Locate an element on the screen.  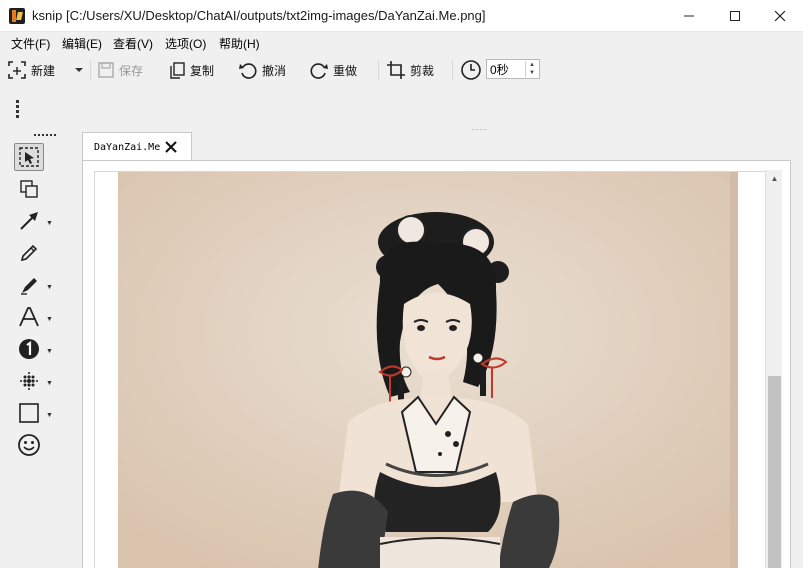
close-button is located at coordinates (780, 16).